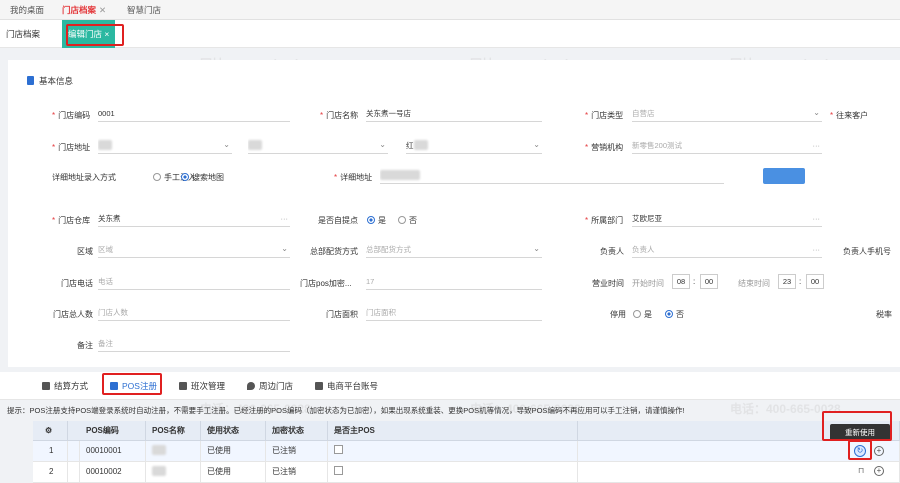 The width and height of the screenshot is (900, 483). What do you see at coordinates (251, 386) in the screenshot?
I see `location-pin-icon` at bounding box center [251, 386].